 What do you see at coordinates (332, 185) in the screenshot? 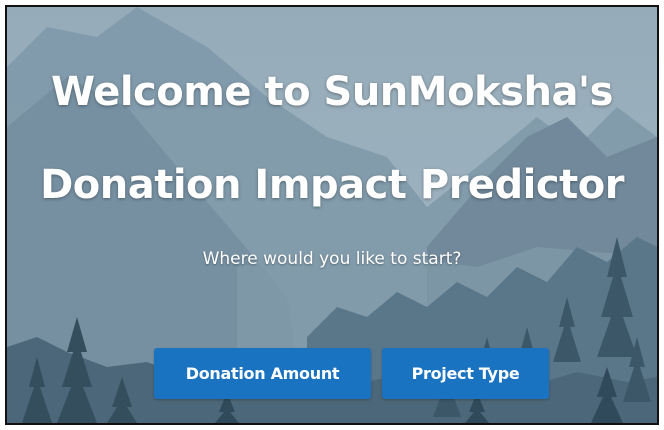
I see `hero-title-line-2: Donation Impact Predictor` at bounding box center [332, 185].